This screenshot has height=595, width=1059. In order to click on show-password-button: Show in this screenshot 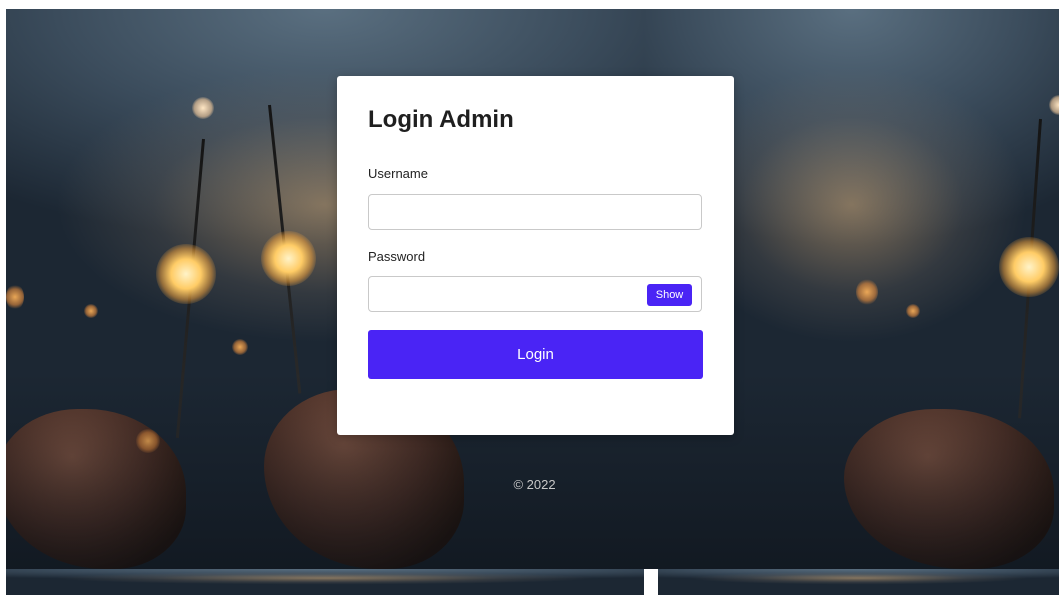, I will do `click(669, 295)`.